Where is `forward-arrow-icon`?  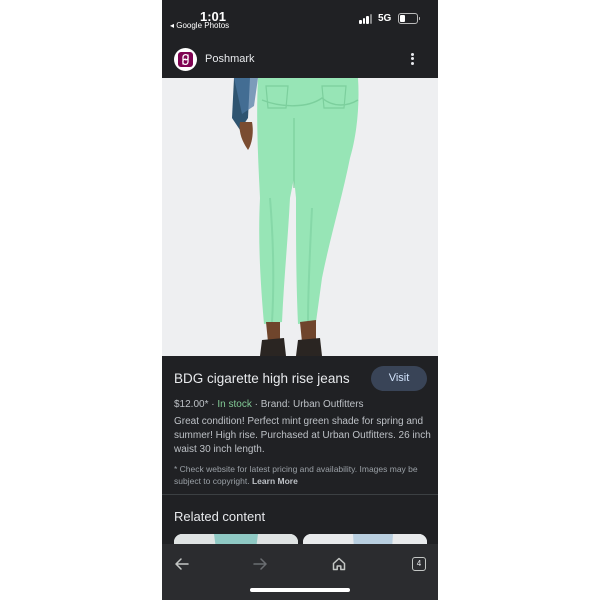
forward-arrow-icon is located at coordinates (260, 564).